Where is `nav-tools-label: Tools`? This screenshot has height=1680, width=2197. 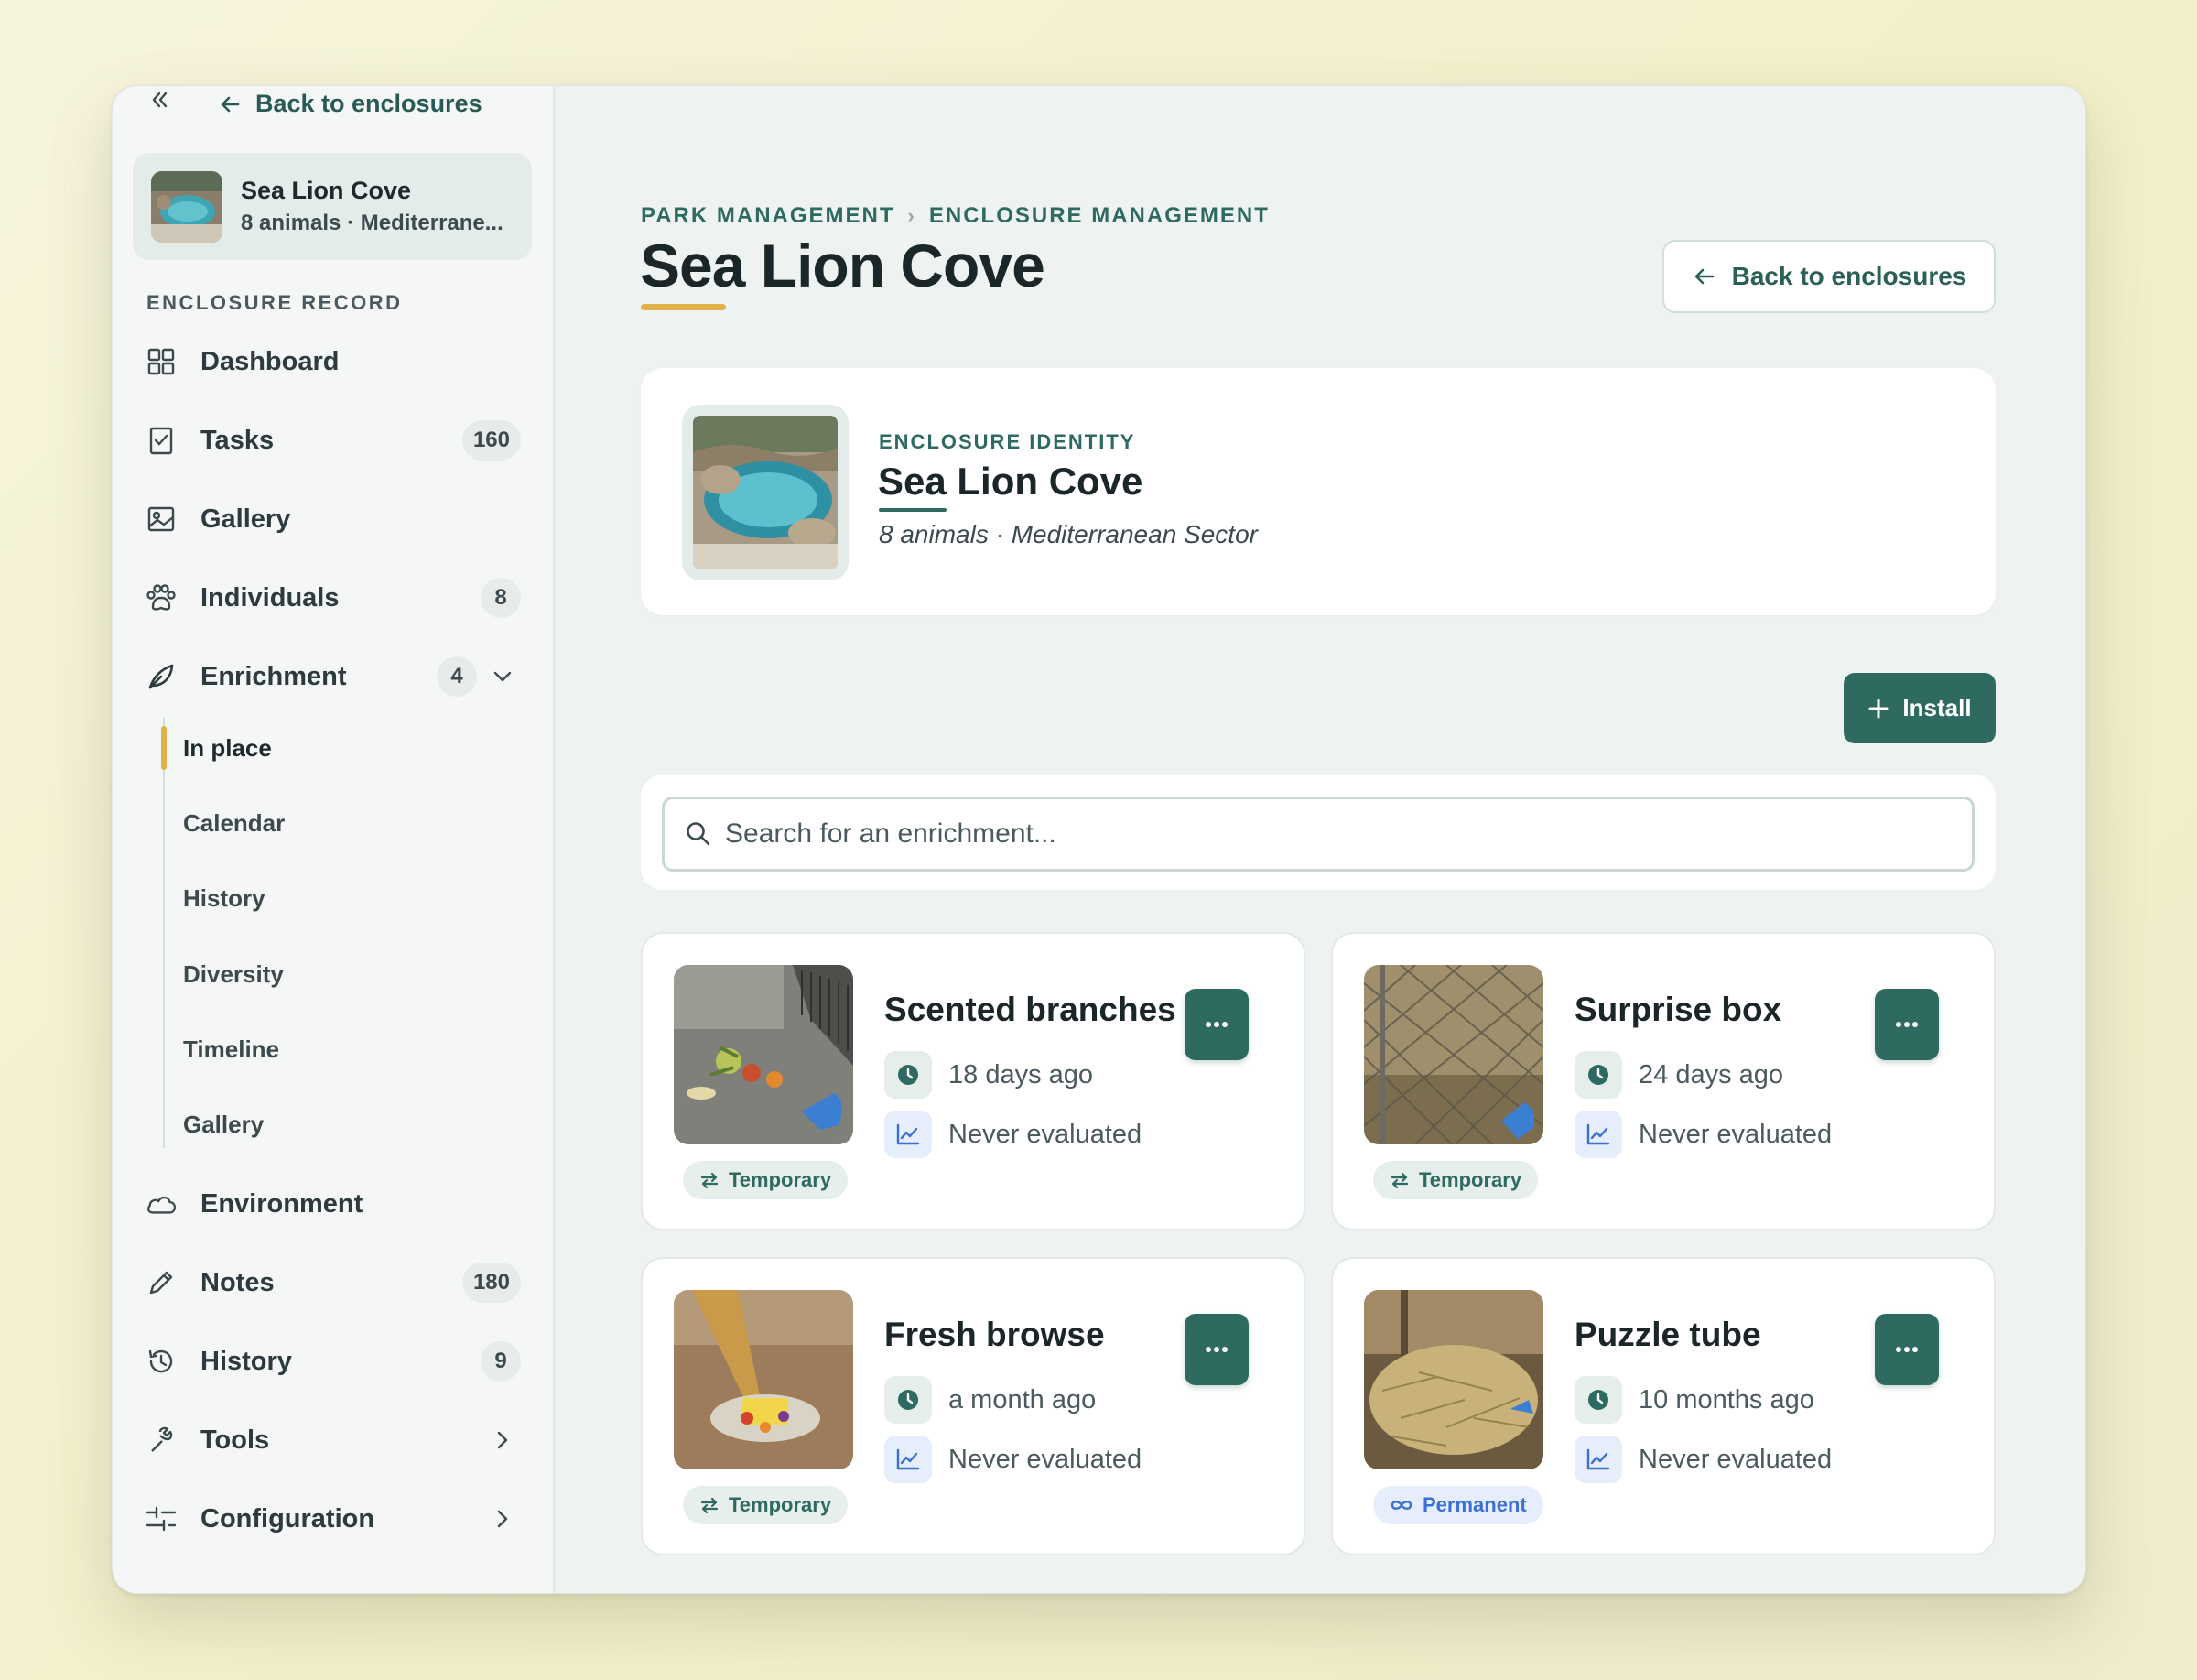 nav-tools-label: Tools is located at coordinates (235, 1440).